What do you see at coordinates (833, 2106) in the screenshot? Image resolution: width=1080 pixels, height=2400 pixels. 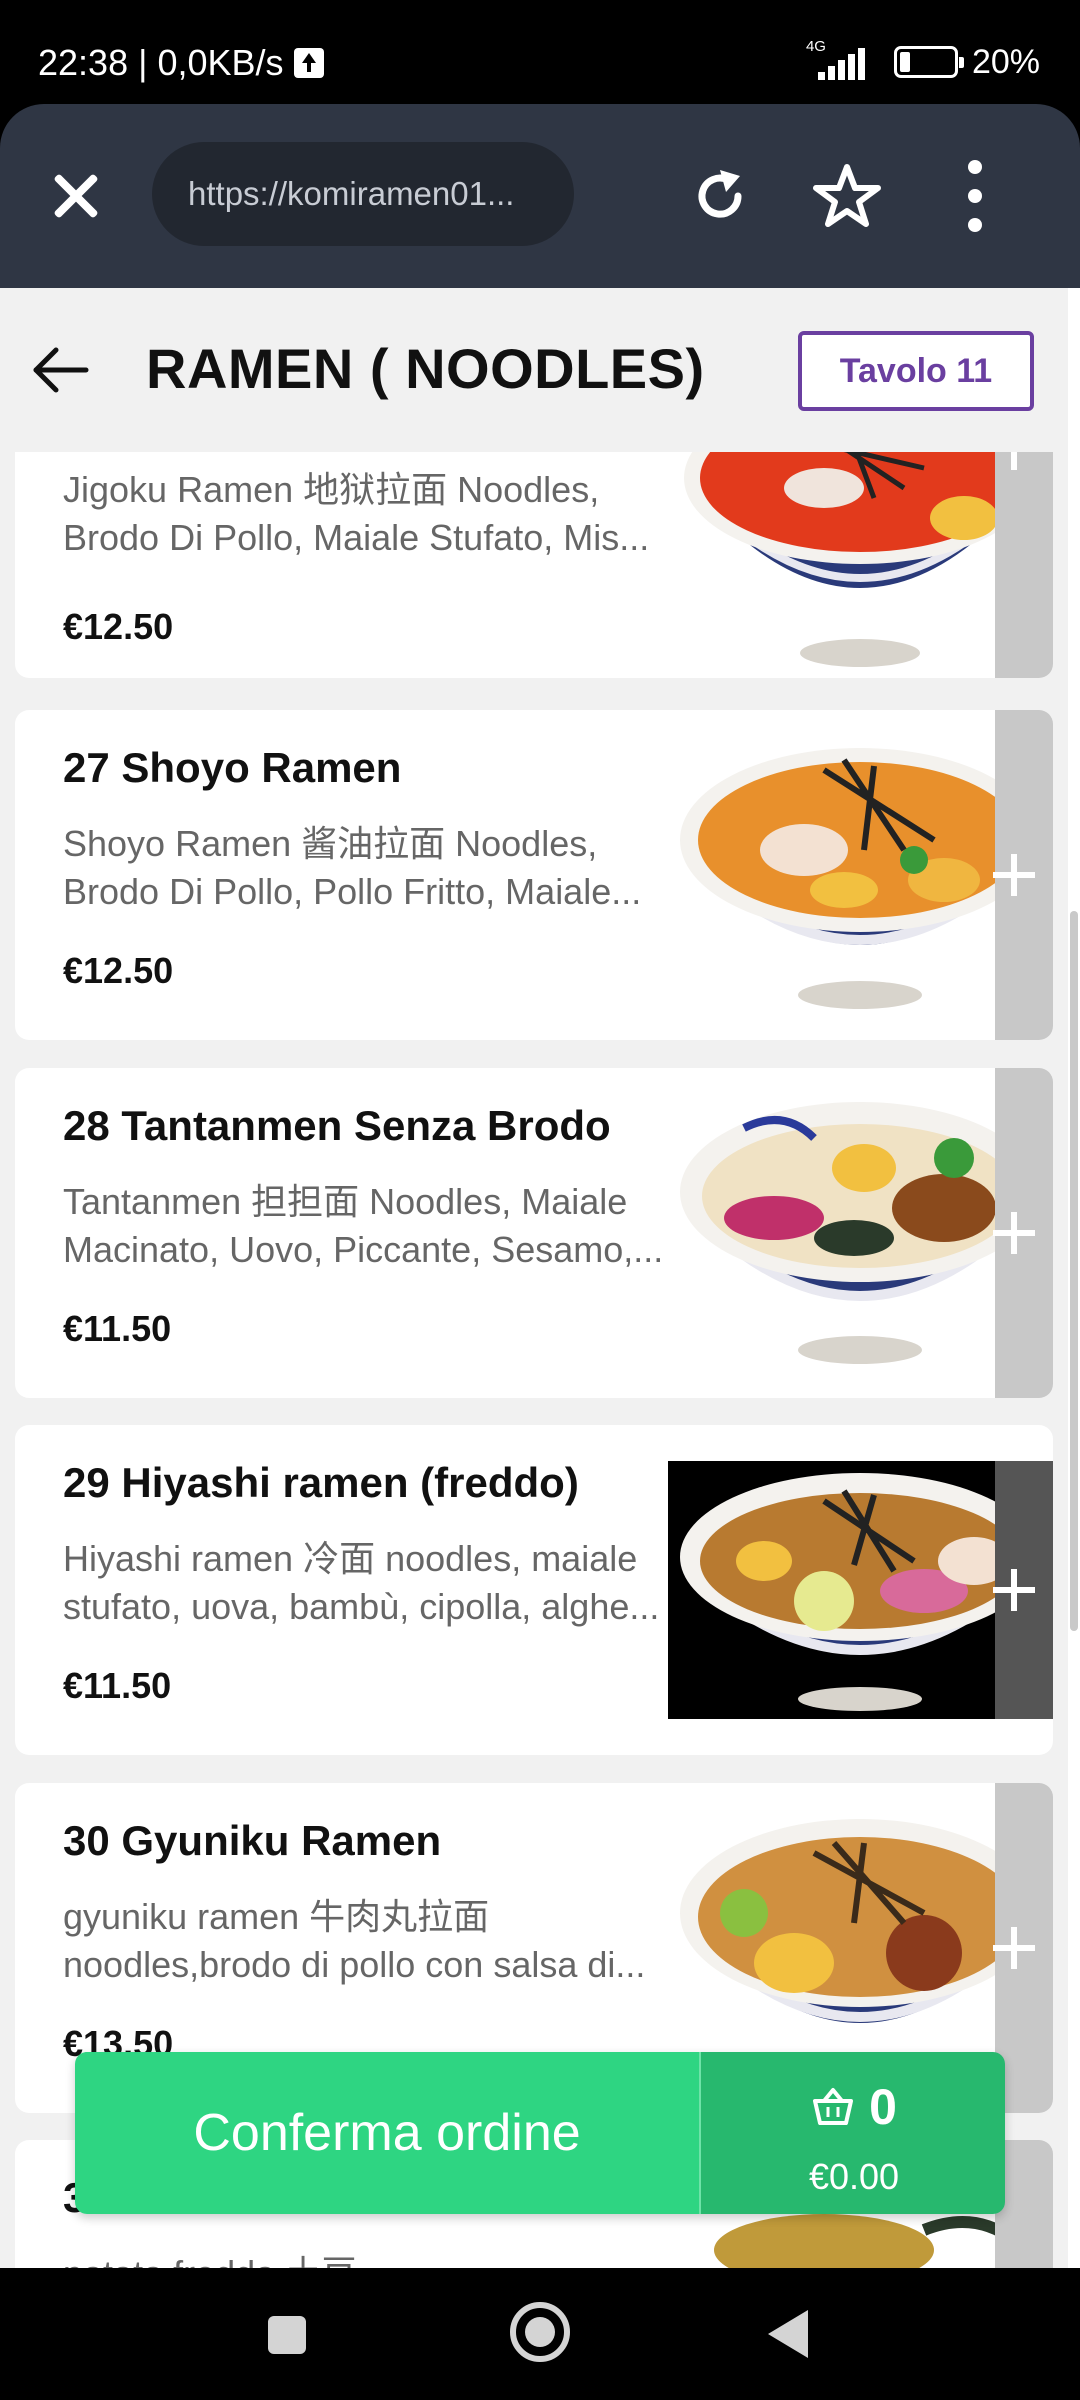 I see `basket-icon` at bounding box center [833, 2106].